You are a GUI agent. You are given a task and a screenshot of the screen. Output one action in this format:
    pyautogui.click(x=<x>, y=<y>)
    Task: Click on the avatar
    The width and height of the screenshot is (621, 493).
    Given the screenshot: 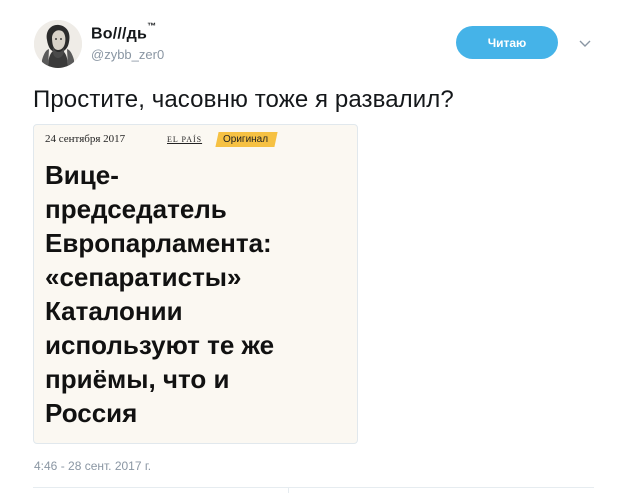 What is the action you would take?
    pyautogui.click(x=58, y=44)
    